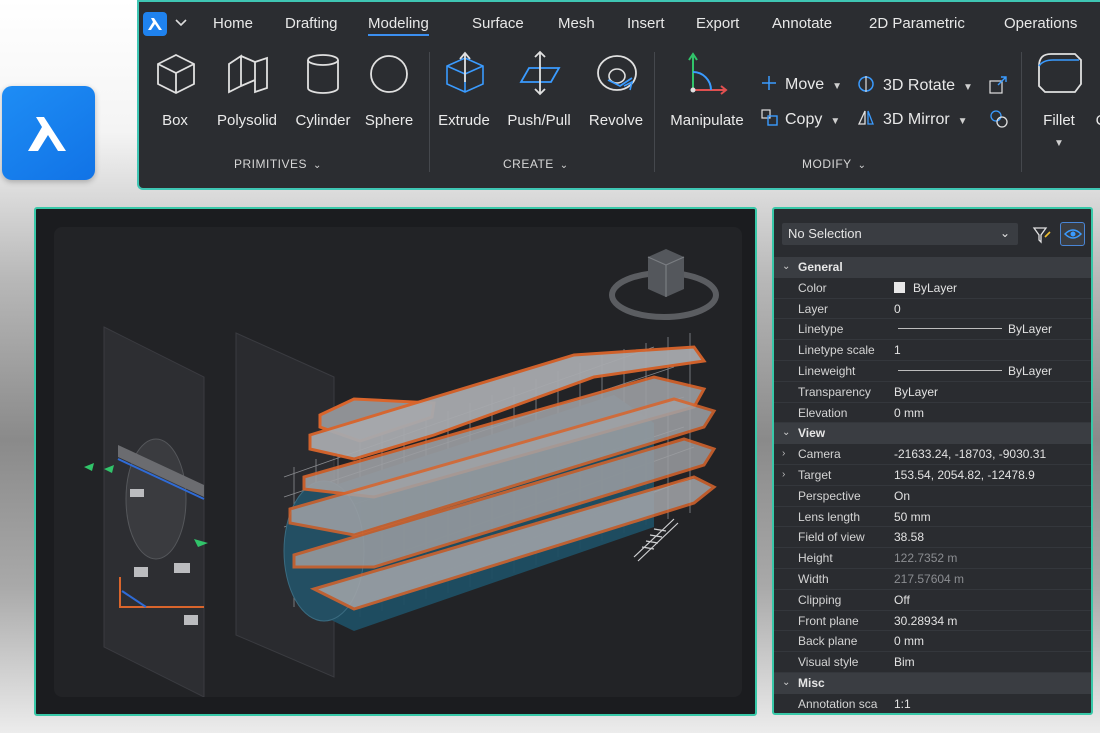 This screenshot has width=1100, height=733. Describe the element at coordinates (902, 495) in the screenshot. I see `property-value: On` at that location.